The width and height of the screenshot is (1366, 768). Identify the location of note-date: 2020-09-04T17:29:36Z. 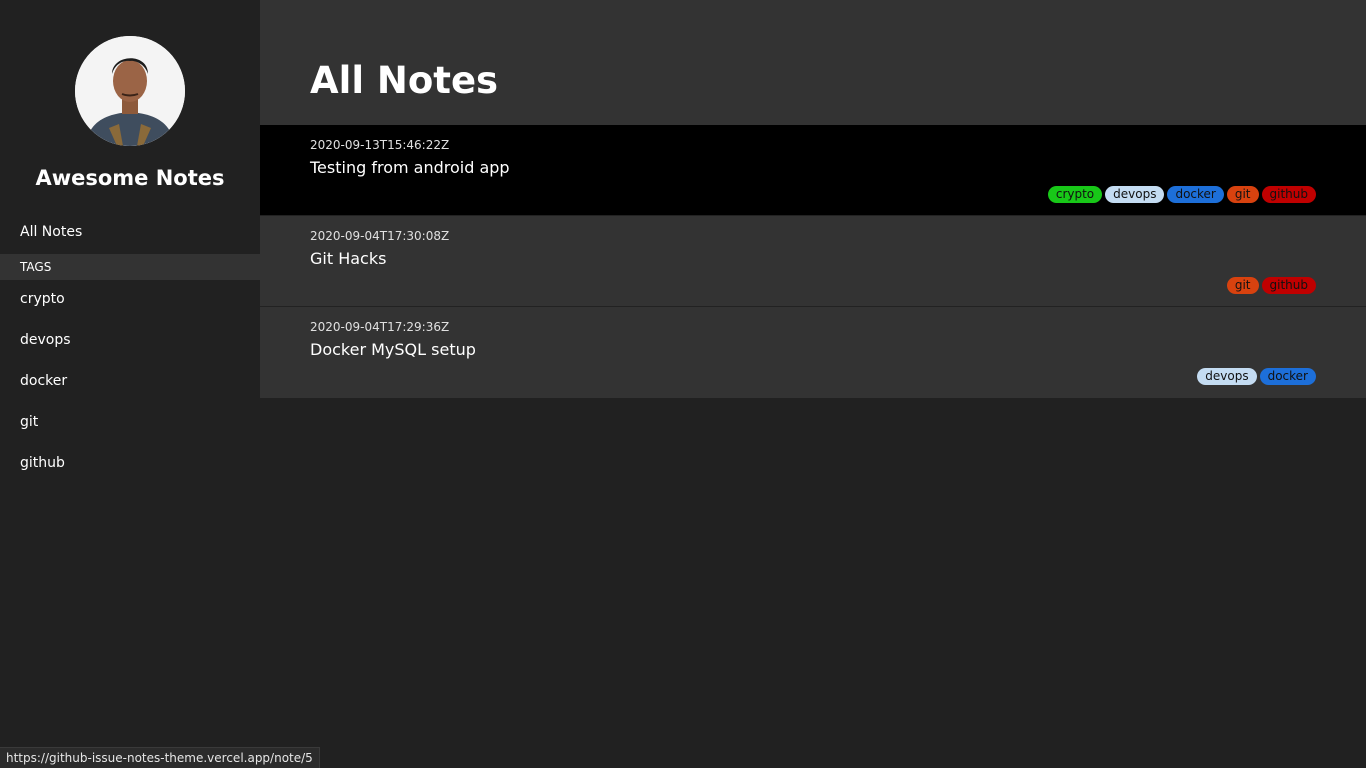
(380, 327).